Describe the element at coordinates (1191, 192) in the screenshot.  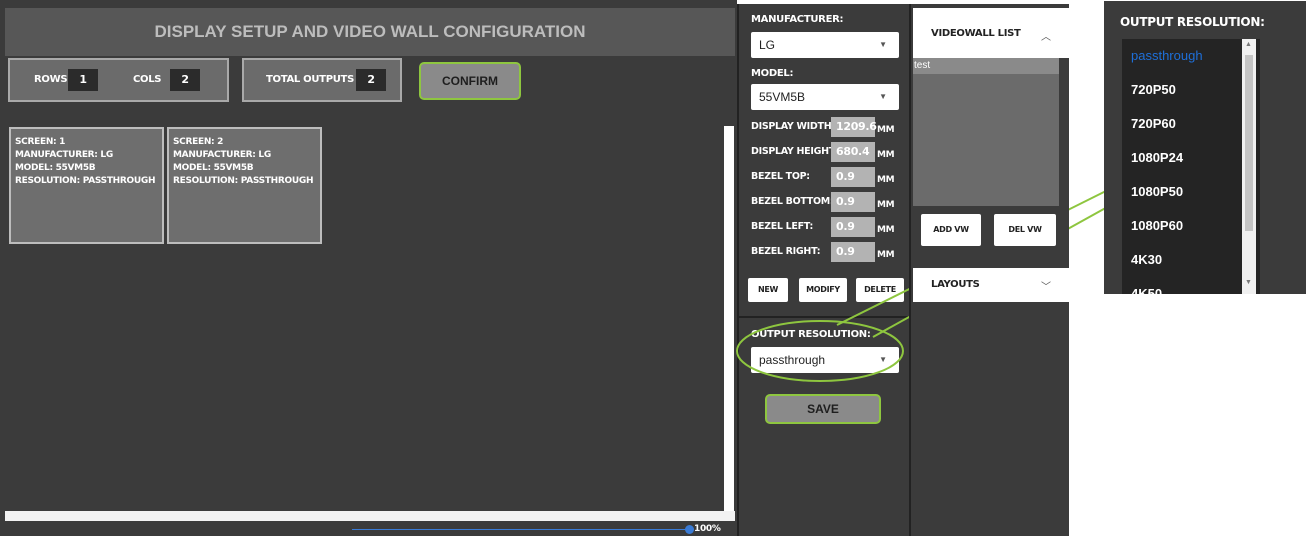
I see `option-1080p50: 1080P50` at that location.